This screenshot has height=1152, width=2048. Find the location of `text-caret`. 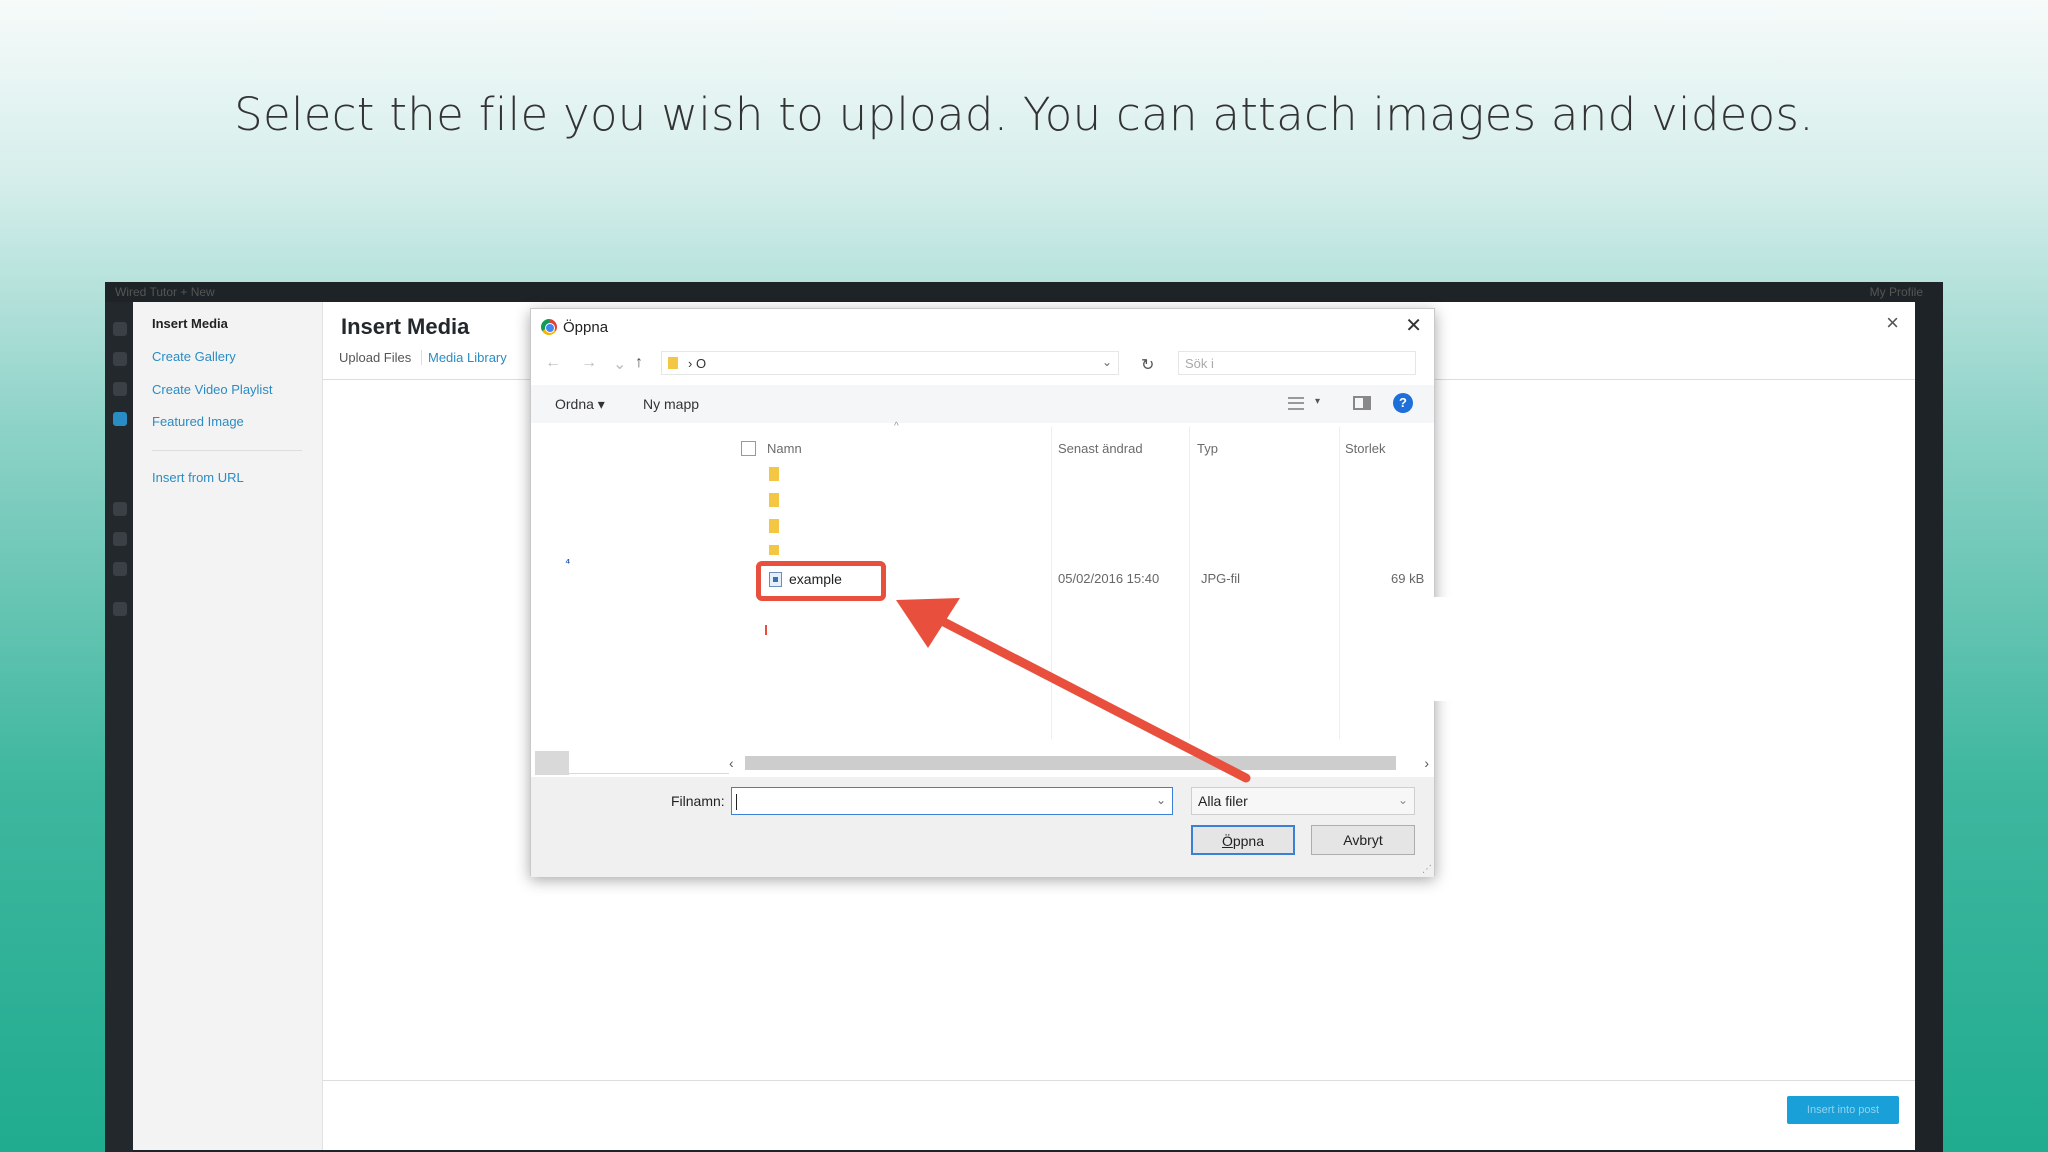

text-caret is located at coordinates (736, 802).